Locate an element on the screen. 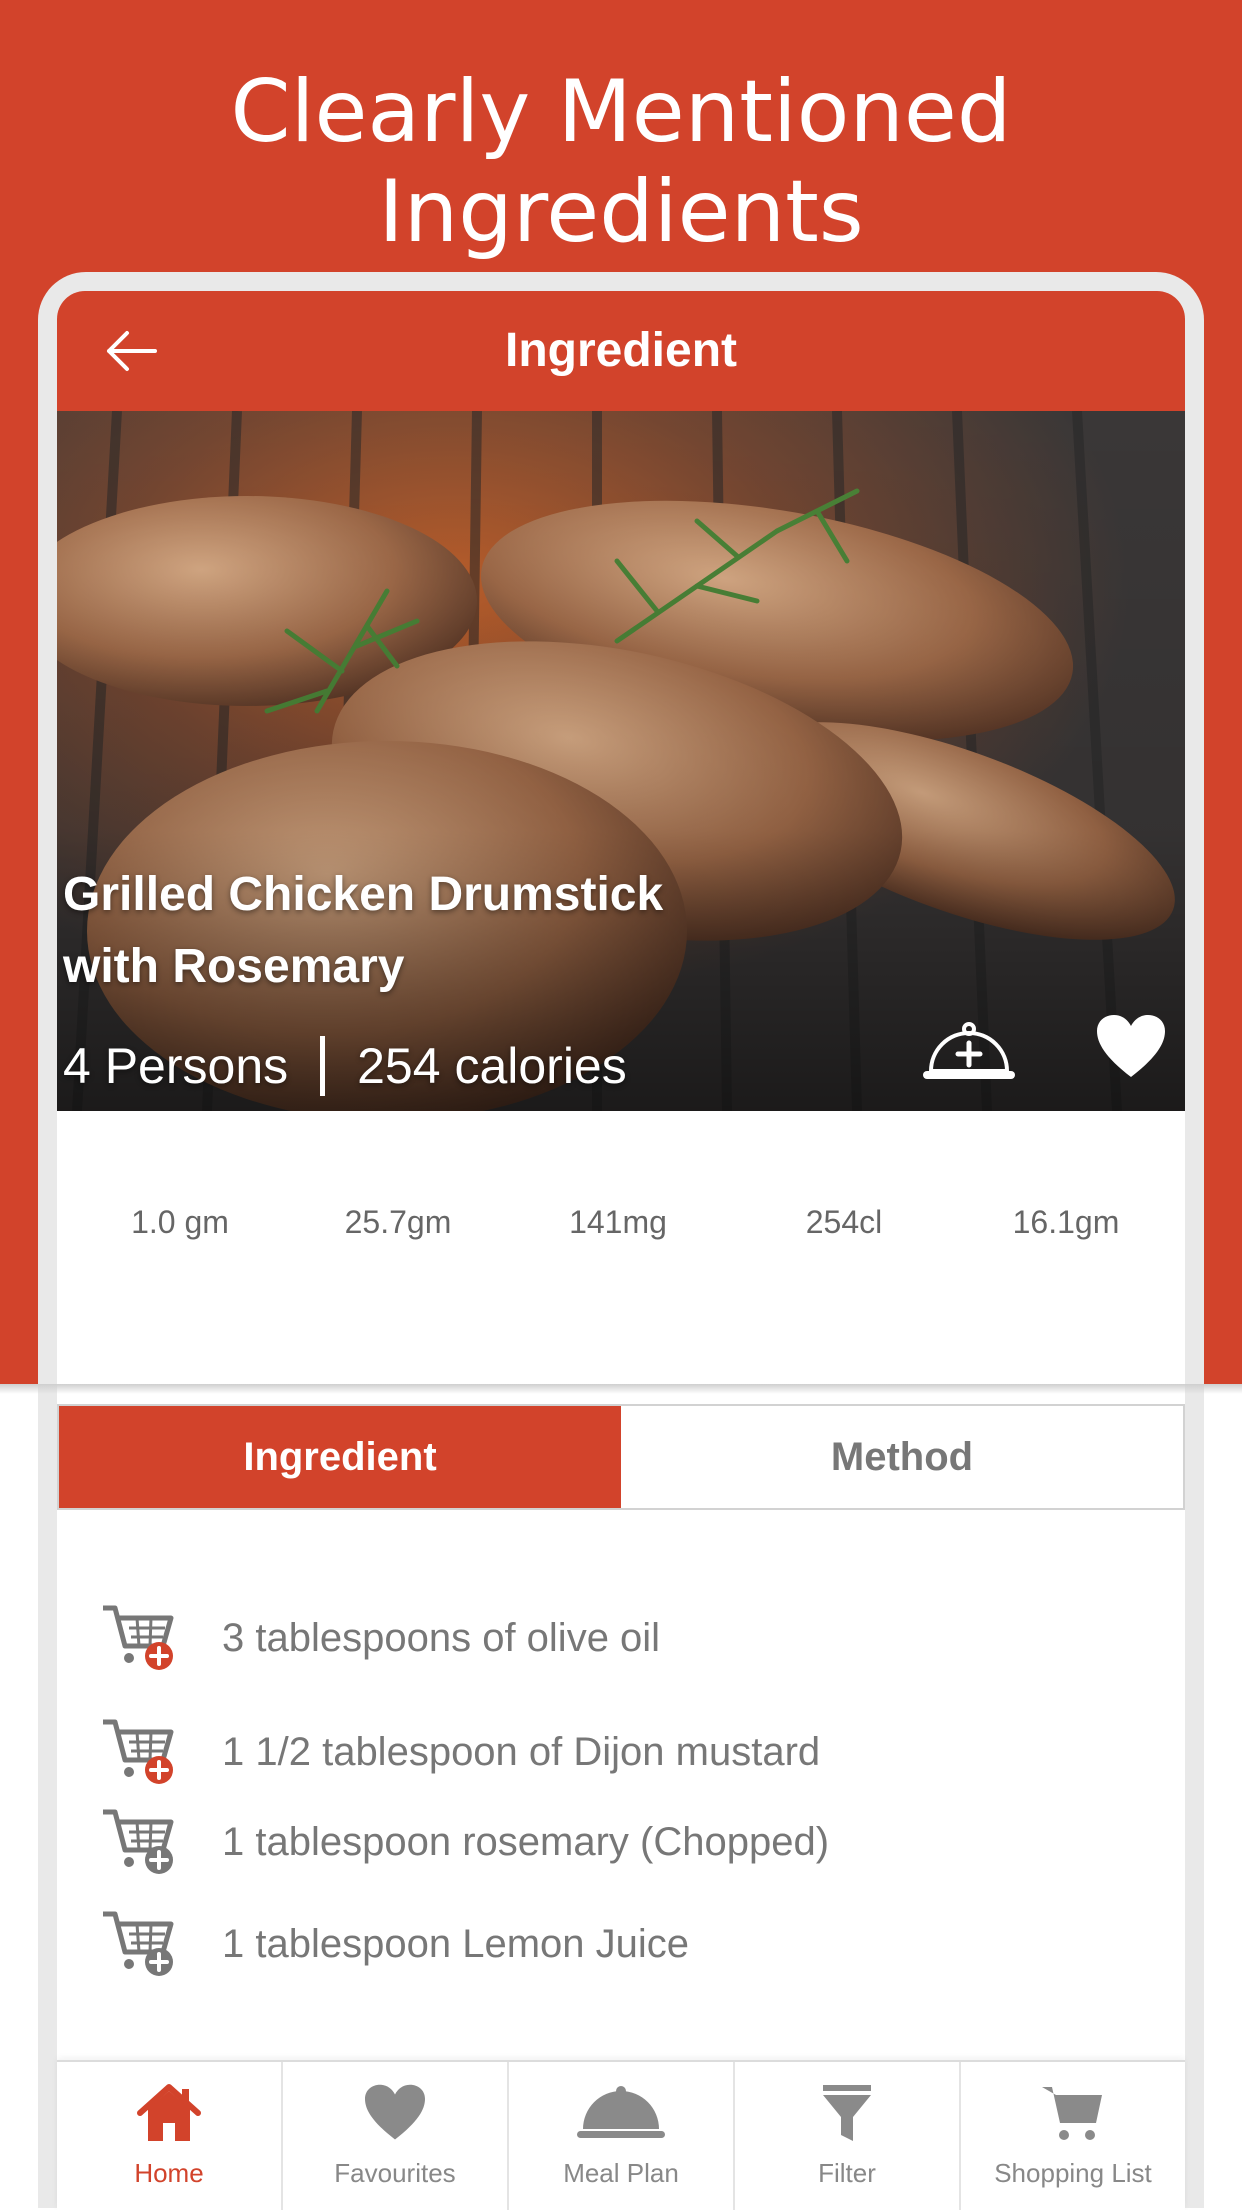 This screenshot has height=2210, width=1242. nutrition-sodium: 141mg Sodium is located at coordinates (618, 1229).